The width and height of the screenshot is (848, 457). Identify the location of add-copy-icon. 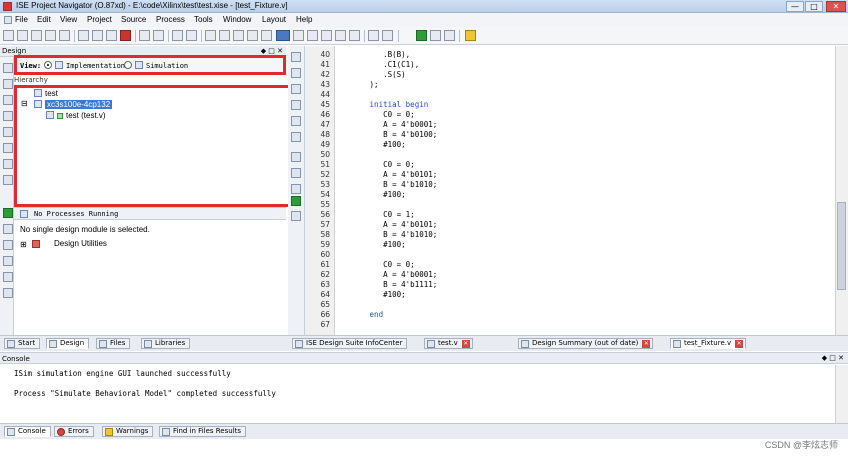
(8, 84).